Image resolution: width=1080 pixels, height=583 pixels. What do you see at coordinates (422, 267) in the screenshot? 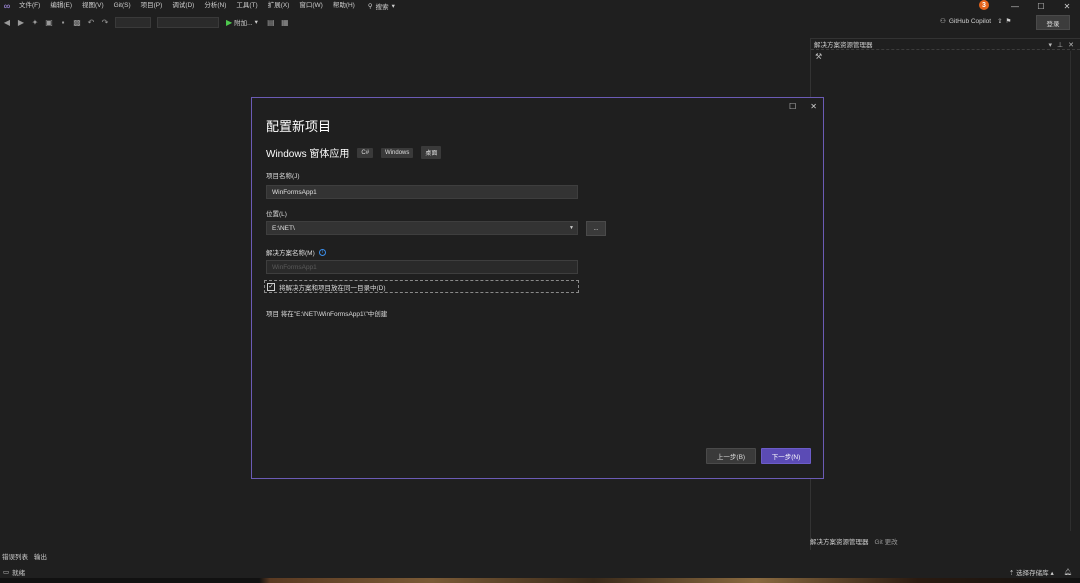
I see `solution-name-input: WinFormsApp1` at bounding box center [422, 267].